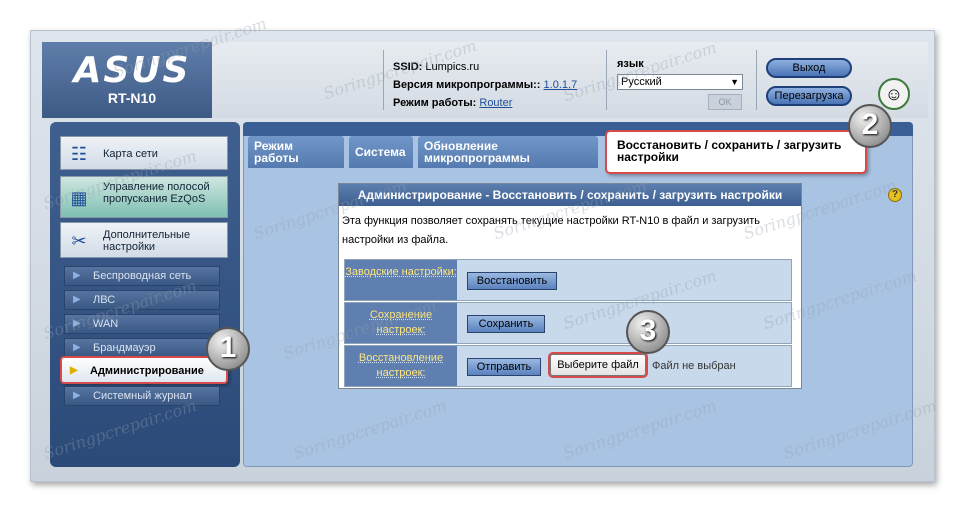 The image size is (964, 514). I want to click on factory-defaults-row: Заводские настройки: Восстановить, so click(568, 280).